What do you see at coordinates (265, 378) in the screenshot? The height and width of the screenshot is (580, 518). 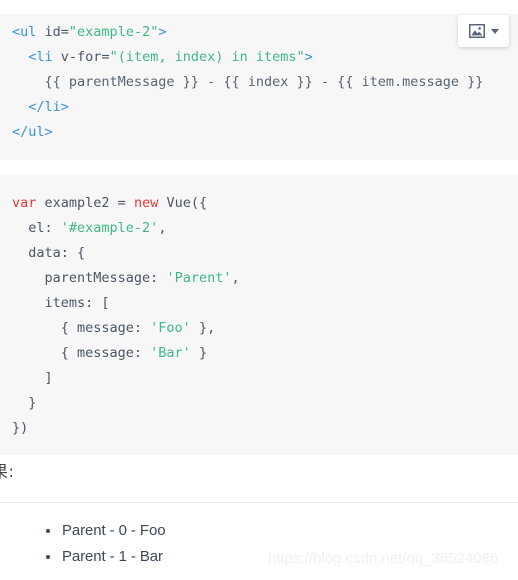 I see `code-line: ]` at bounding box center [265, 378].